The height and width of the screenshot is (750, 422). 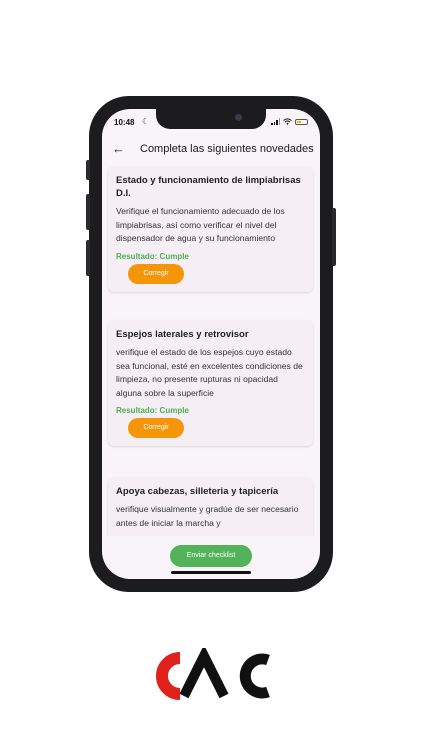 I want to click on item-title: Apoya cabezas, silleteria y tapicería, so click(x=197, y=491).